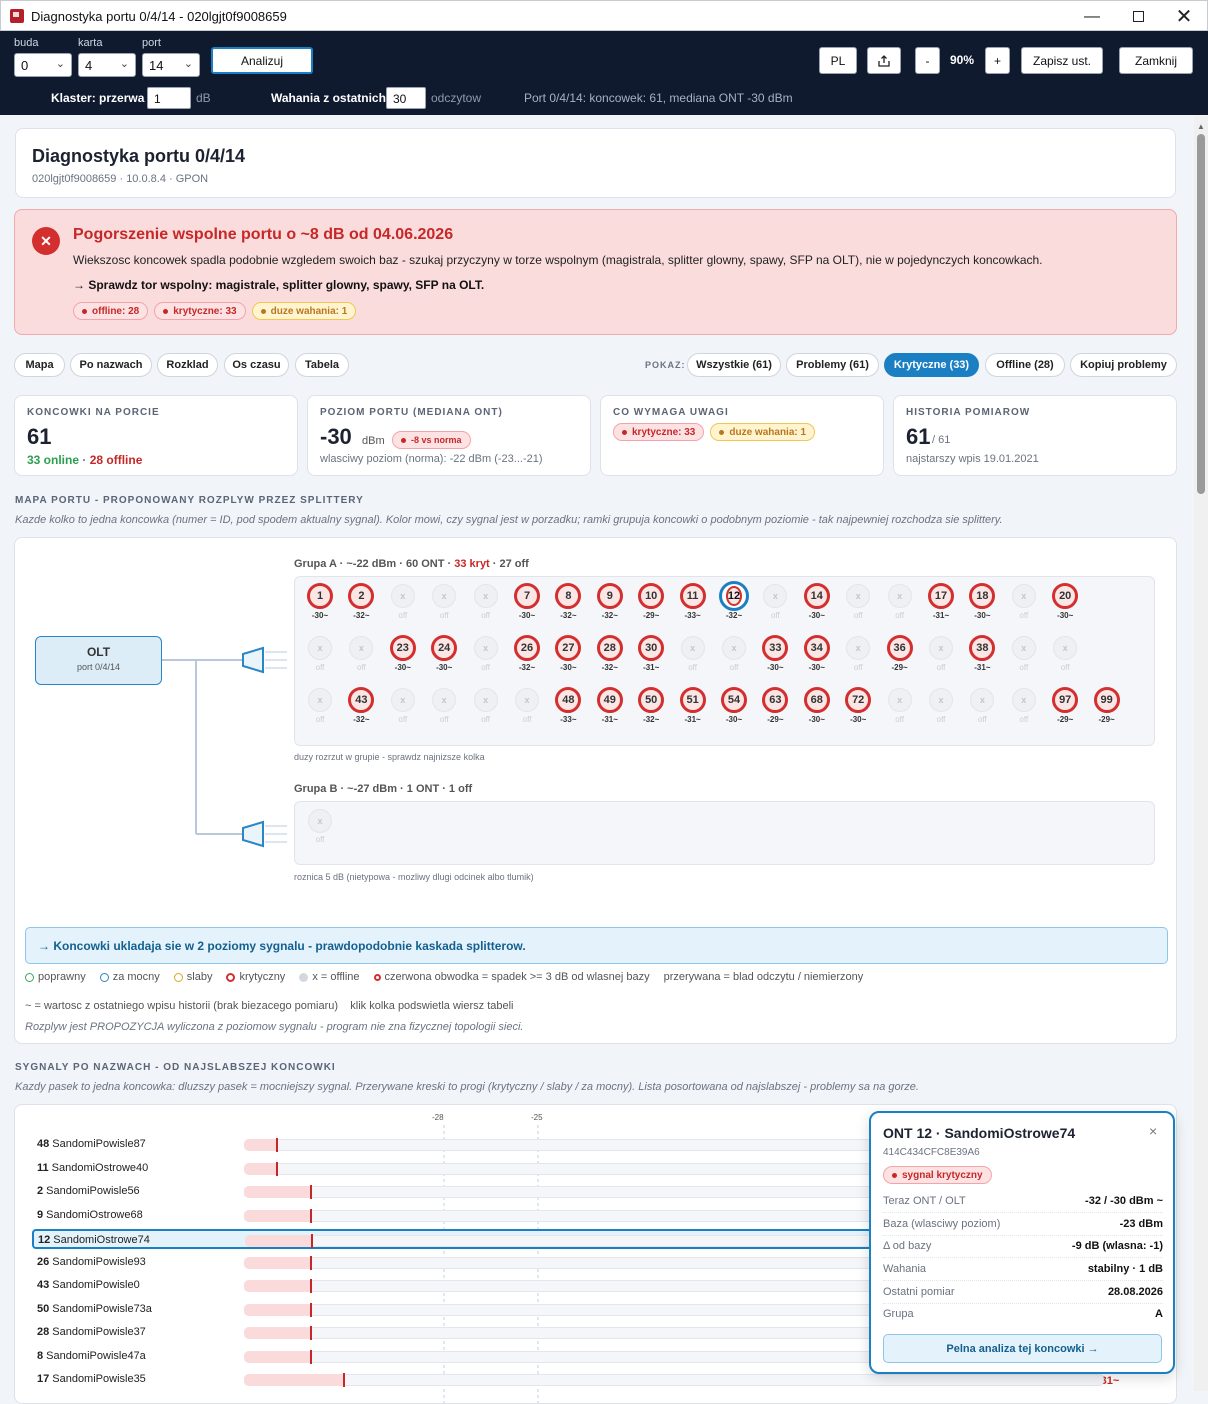 The height and width of the screenshot is (1404, 1208). Describe the element at coordinates (1156, 60) in the screenshot. I see `close-button: Zamknij` at that location.